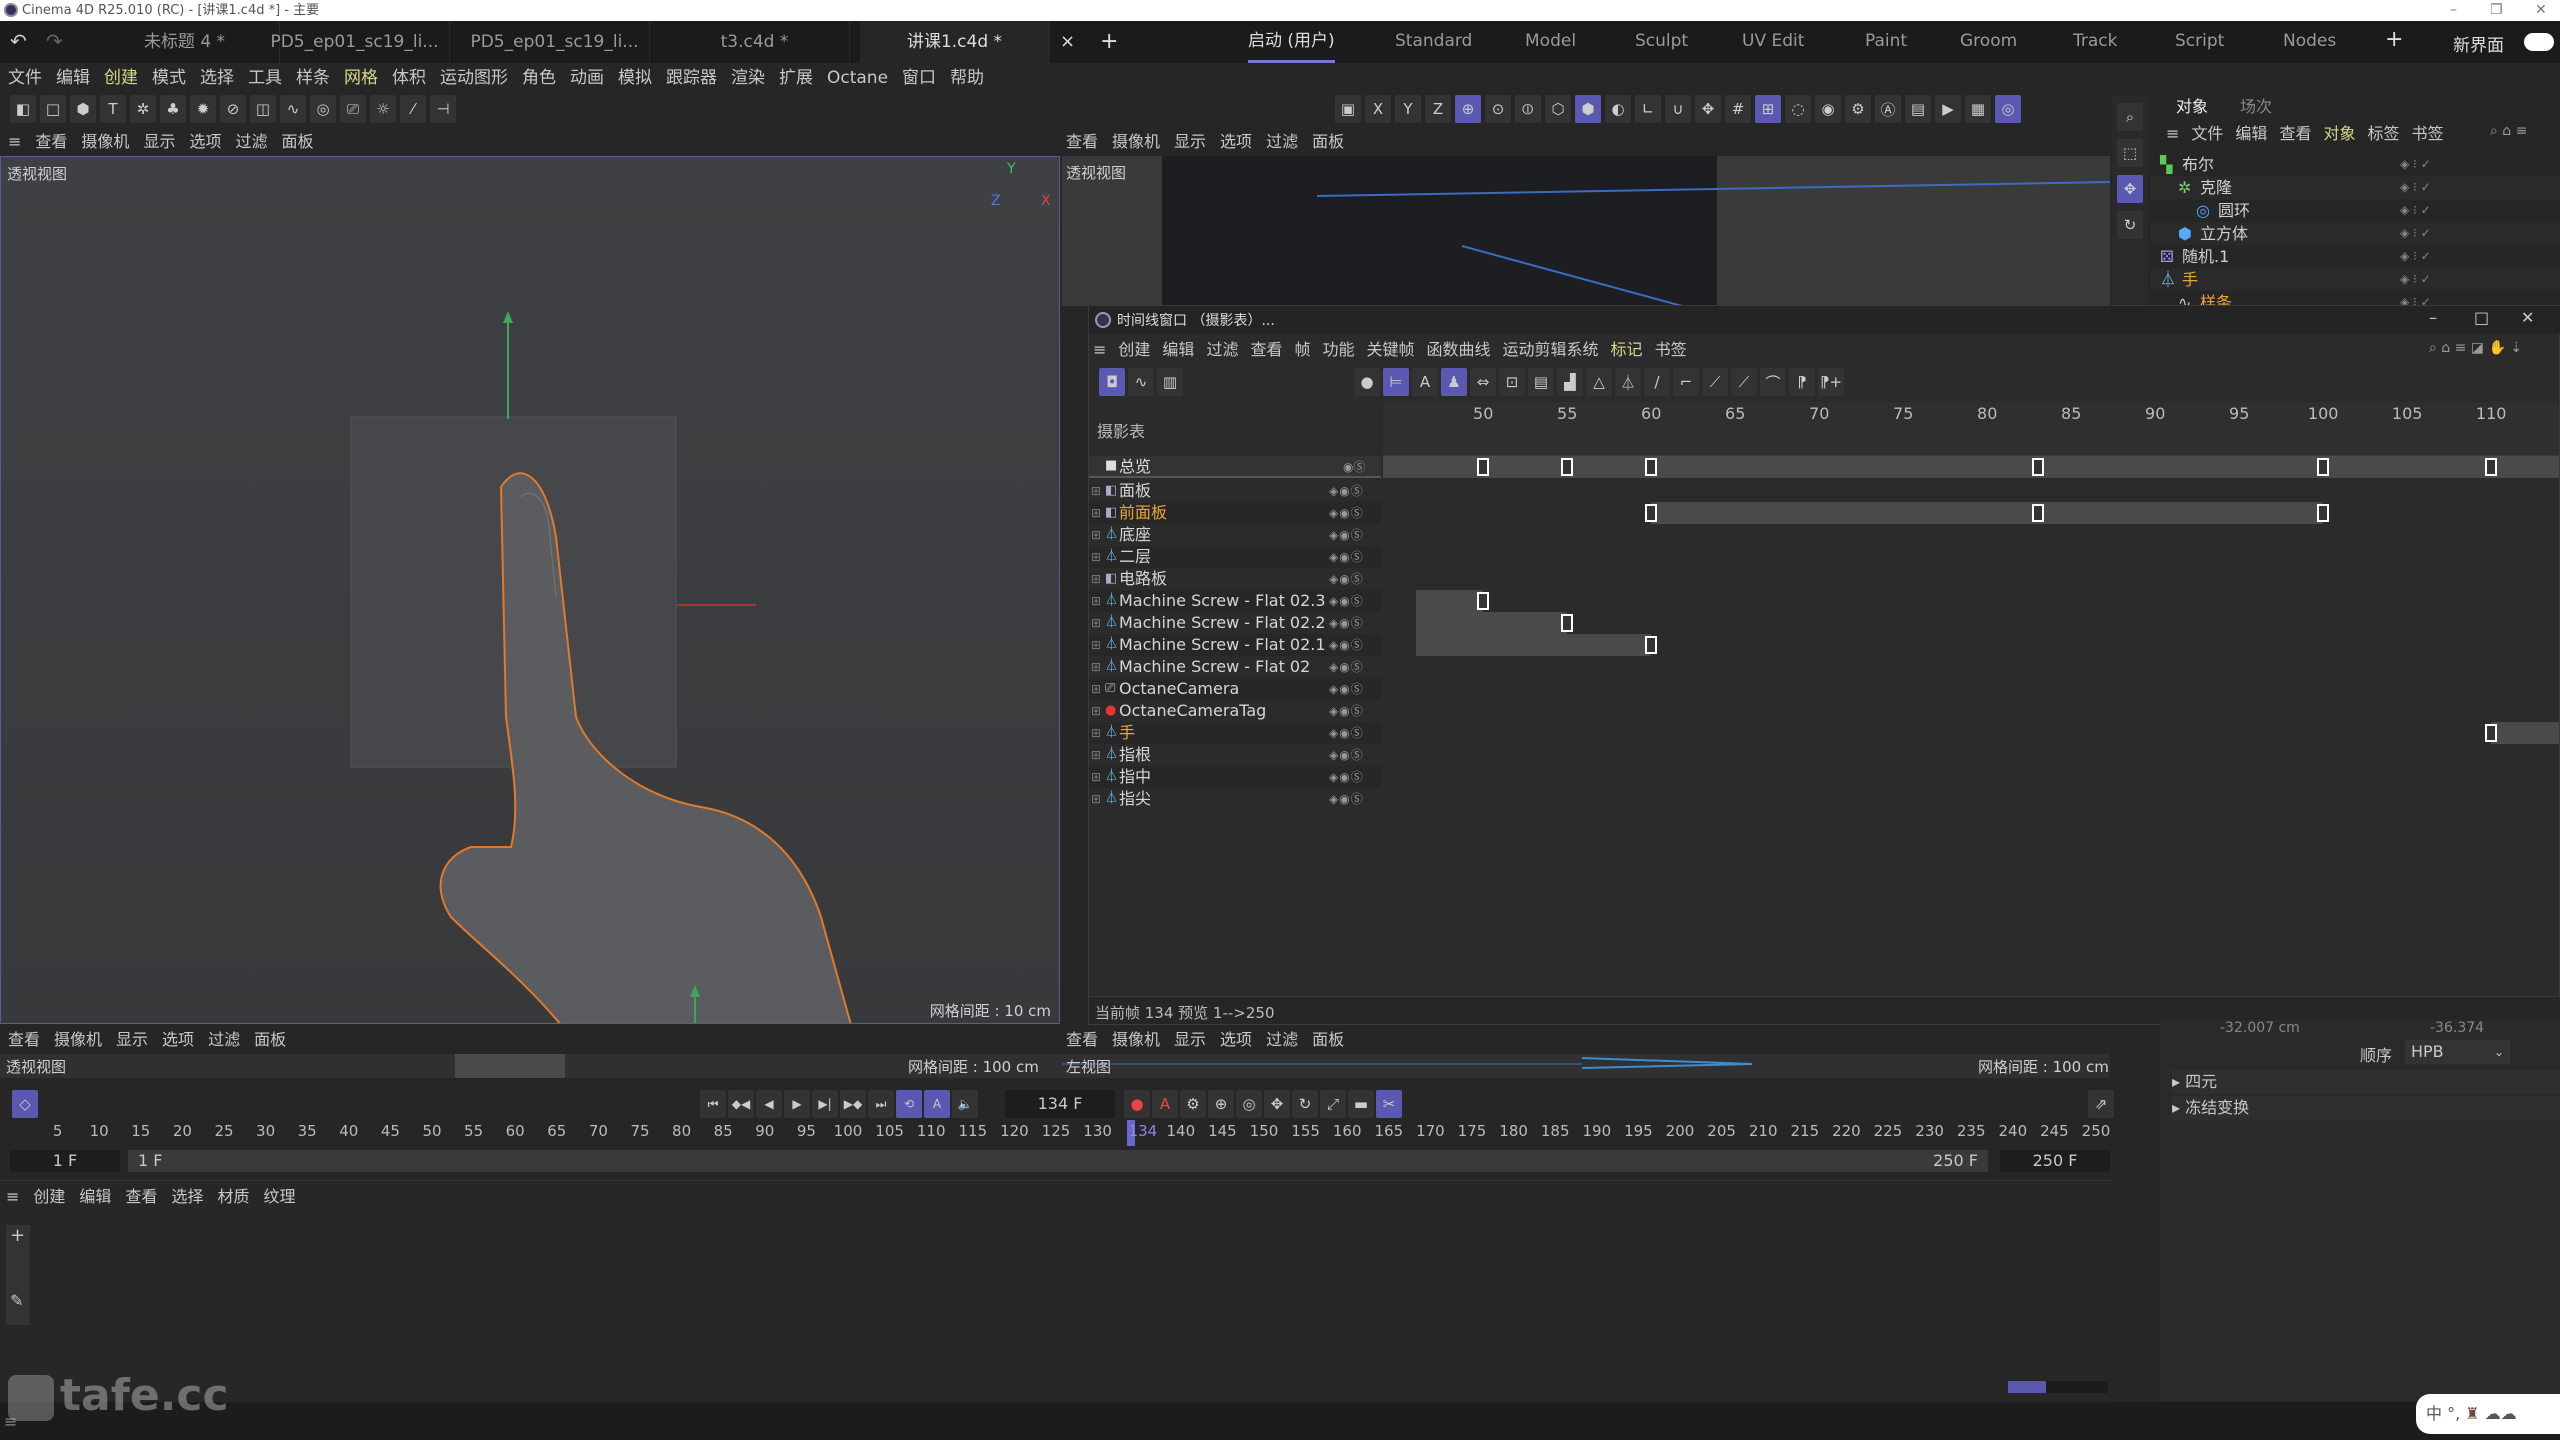 The width and height of the screenshot is (2560, 1440). Describe the element at coordinates (1541, 382) in the screenshot. I see `frame-selected-icon: ▤` at that location.